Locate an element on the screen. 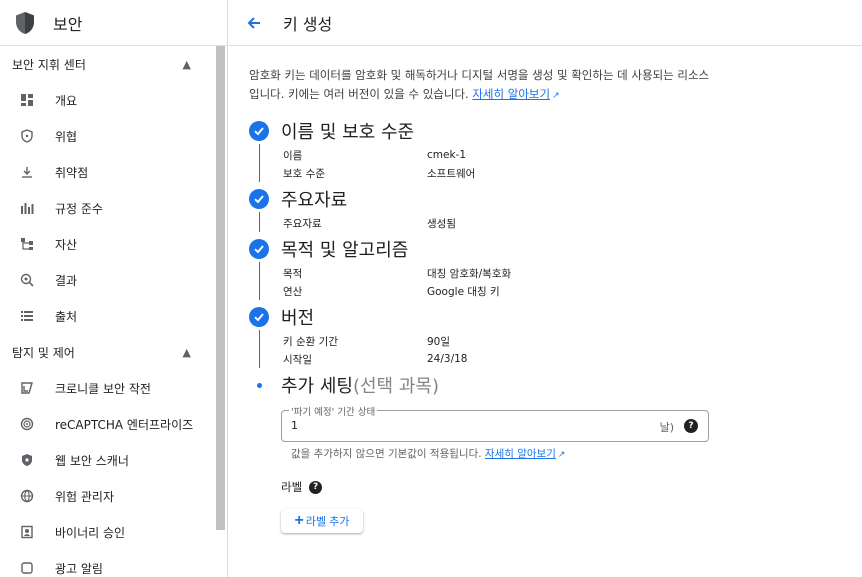 The height and width of the screenshot is (577, 862). step-summary: 주요자료 생성됨 is located at coordinates (550, 222).